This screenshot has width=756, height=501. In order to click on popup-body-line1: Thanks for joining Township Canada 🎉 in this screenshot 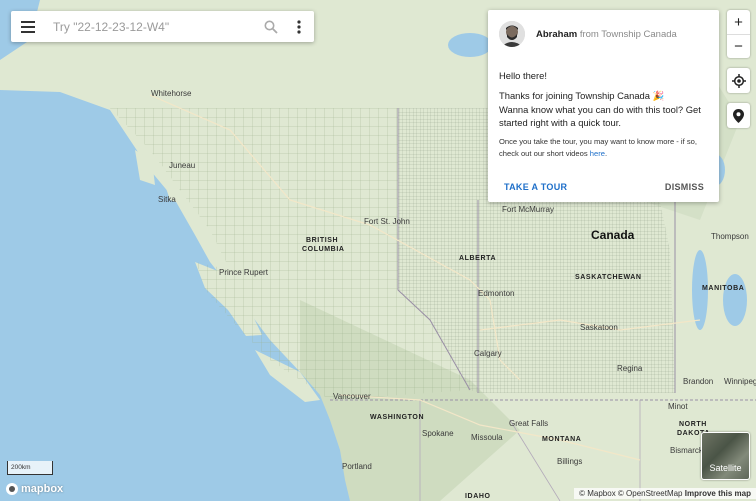, I will do `click(582, 95)`.